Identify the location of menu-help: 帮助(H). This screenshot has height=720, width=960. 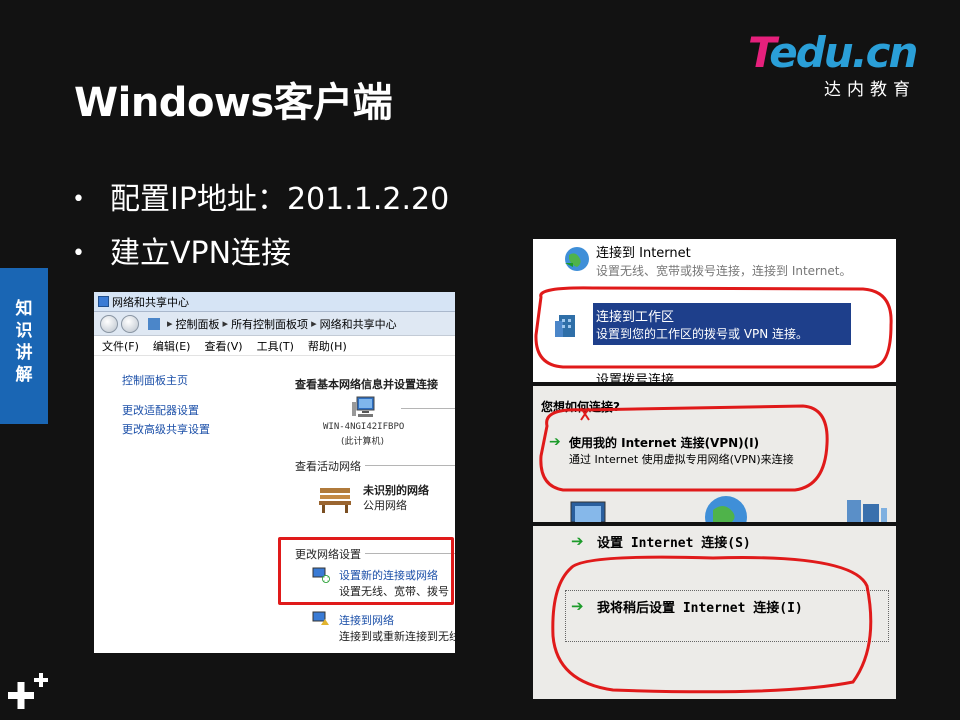
(327, 346).